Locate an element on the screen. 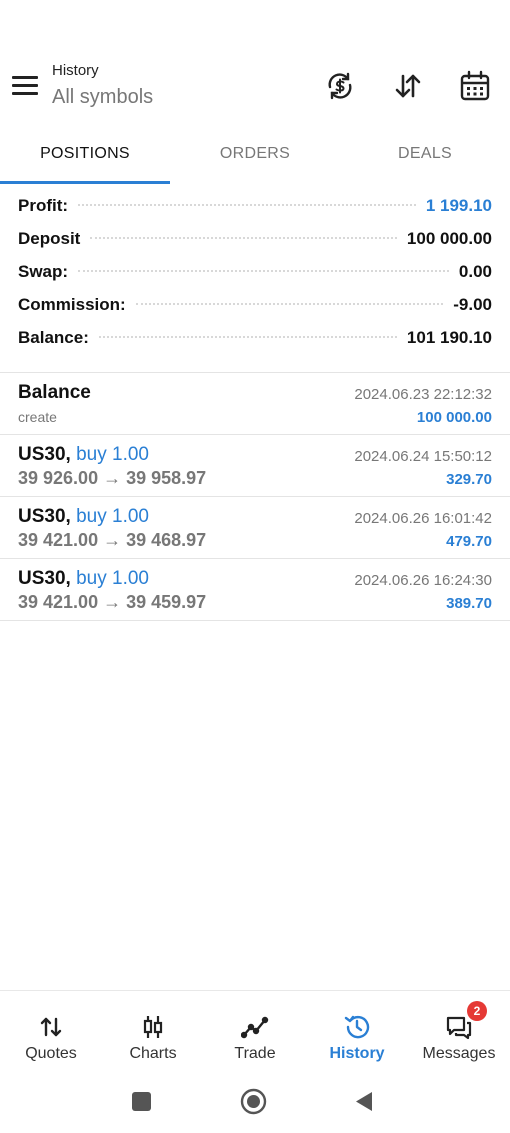  quotes-arrows-icon is located at coordinates (51, 1027).